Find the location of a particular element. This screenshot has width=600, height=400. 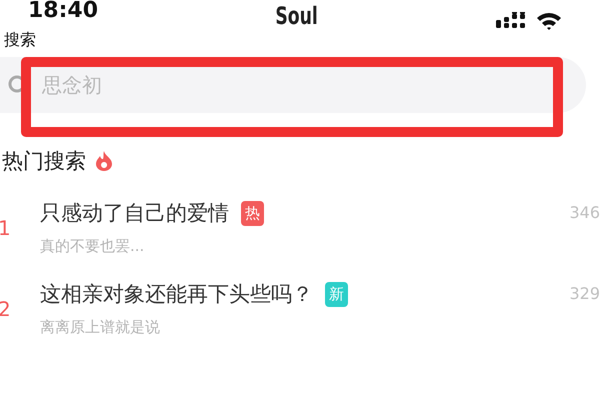

section-heading: 热门搜索 is located at coordinates (44, 161).